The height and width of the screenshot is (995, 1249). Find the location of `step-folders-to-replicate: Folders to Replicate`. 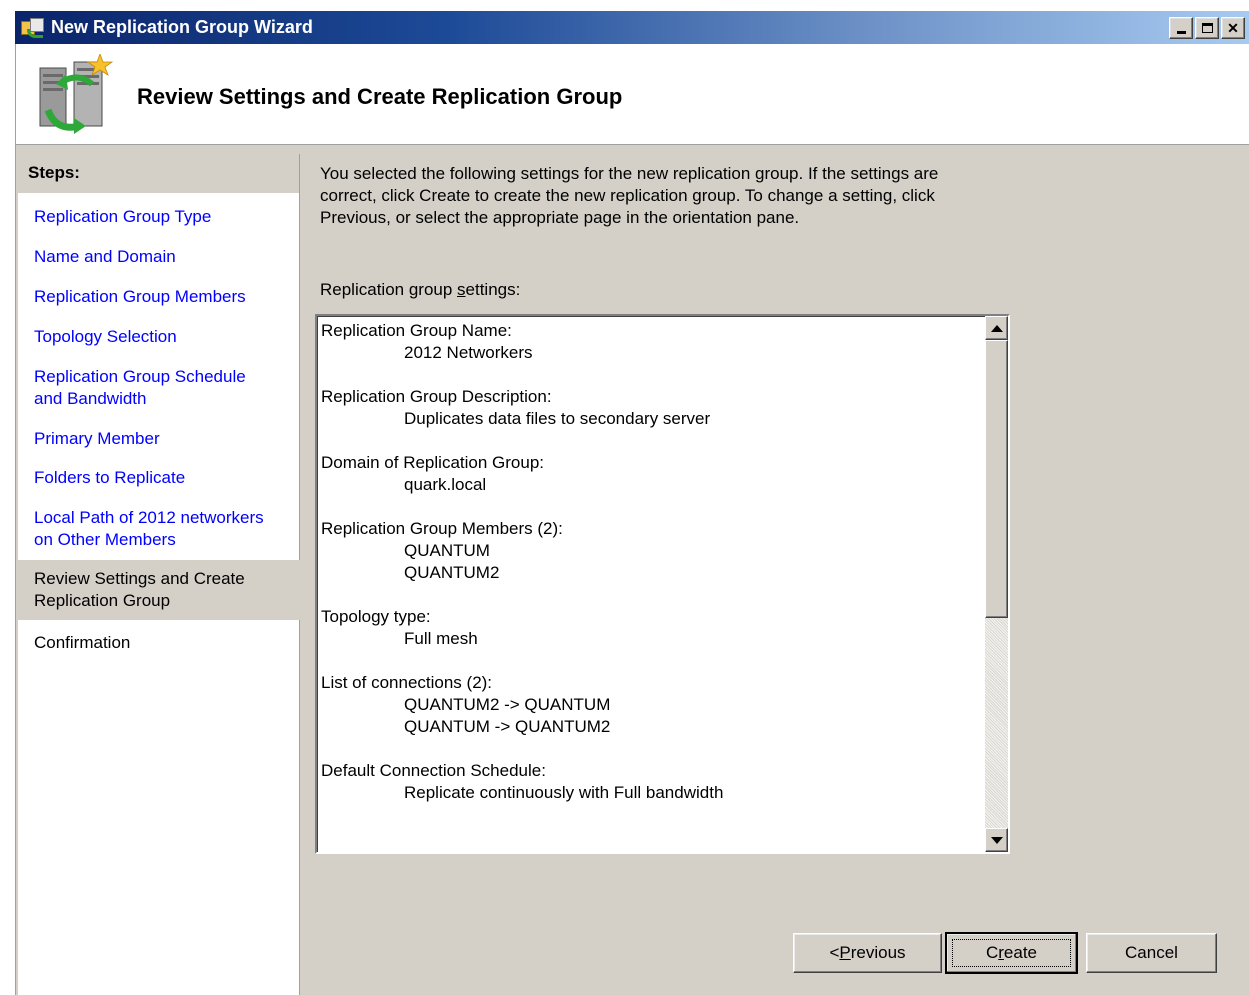

step-folders-to-replicate: Folders to Replicate is located at coordinates (164, 478).